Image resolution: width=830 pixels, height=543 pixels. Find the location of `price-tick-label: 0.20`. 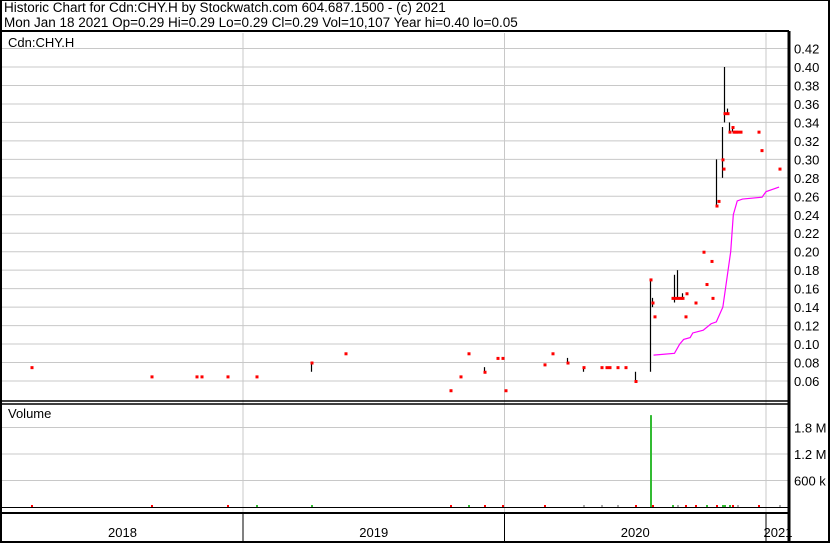

price-tick-label: 0.20 is located at coordinates (806, 252).